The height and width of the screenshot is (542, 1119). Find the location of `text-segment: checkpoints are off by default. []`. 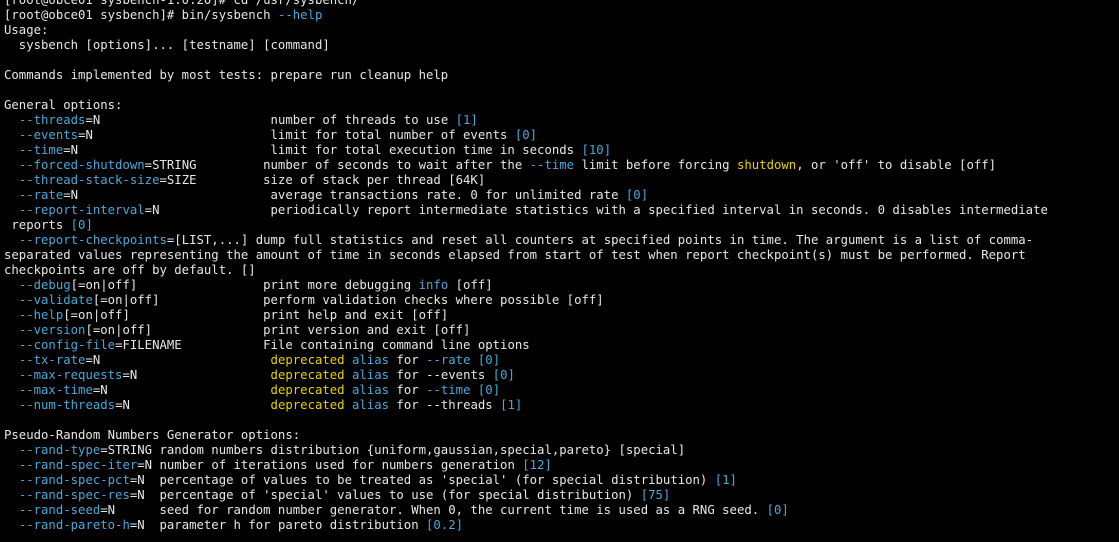

text-segment: checkpoints are off by default. [] is located at coordinates (130, 270).